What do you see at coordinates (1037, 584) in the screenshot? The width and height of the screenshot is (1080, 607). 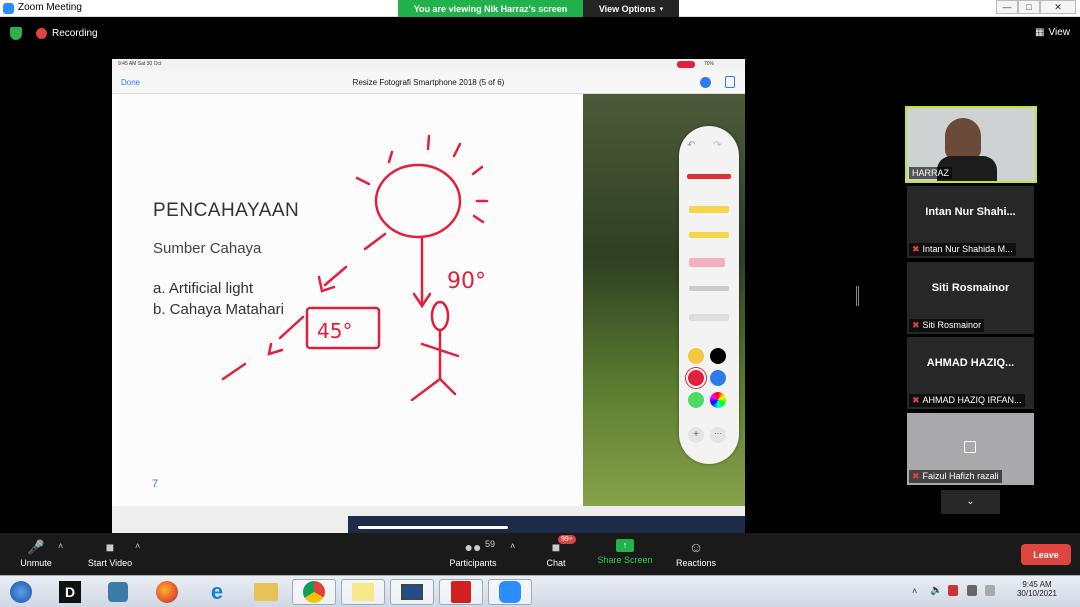 I see `clock-time: 9:45 AM` at bounding box center [1037, 584].